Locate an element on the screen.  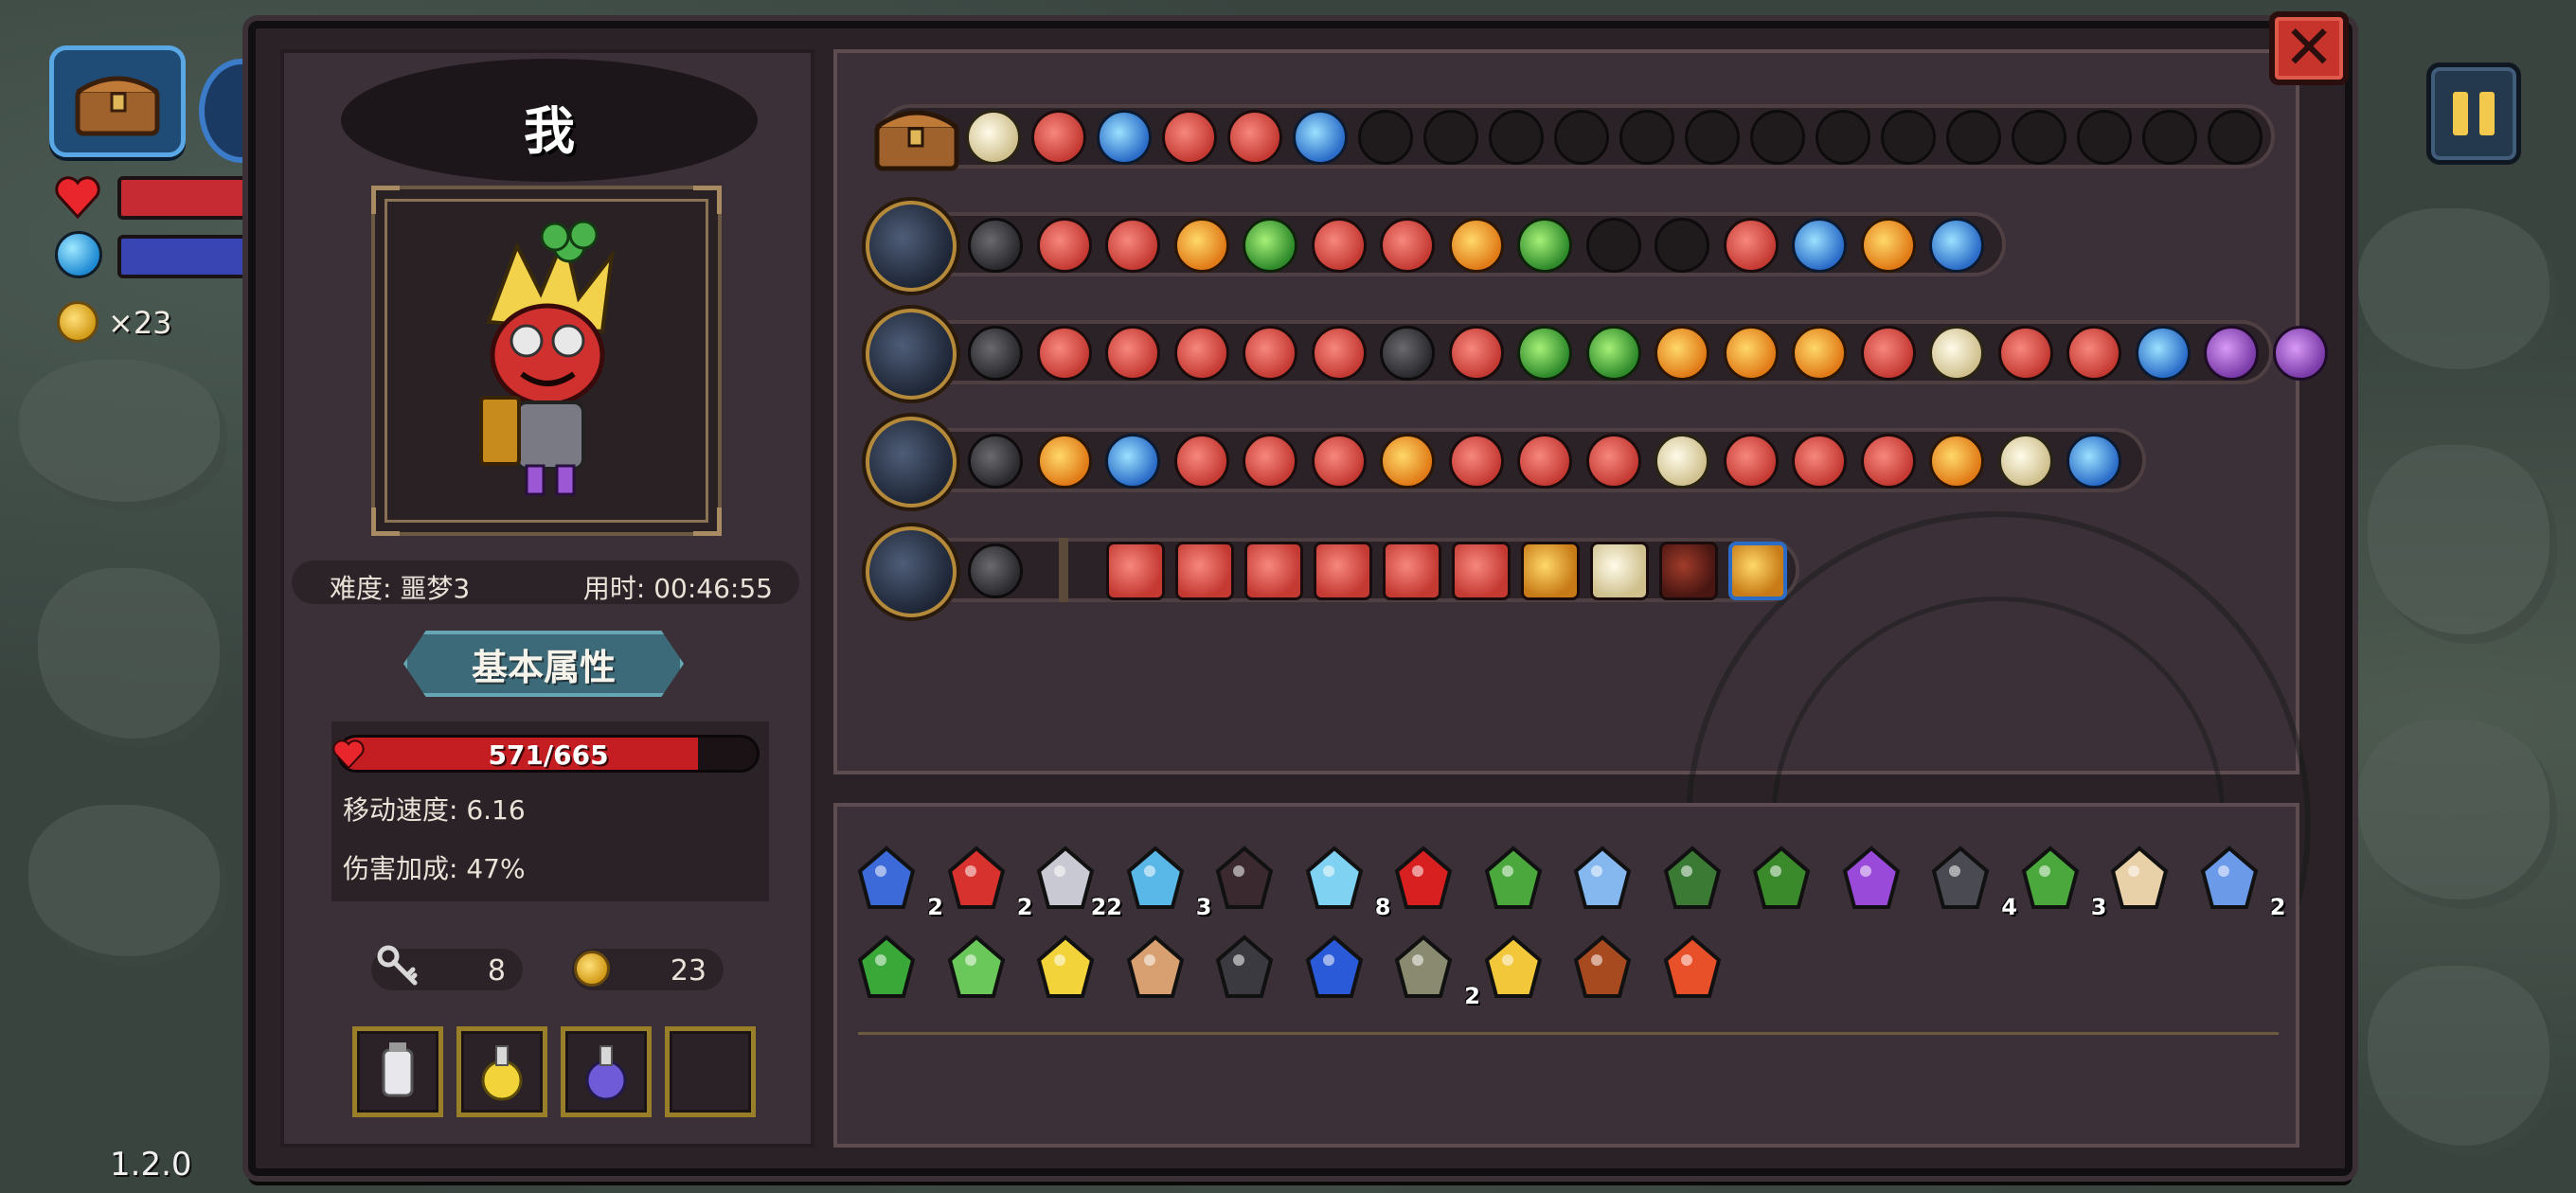
blue-potion-icon is located at coordinates (1334, 968).